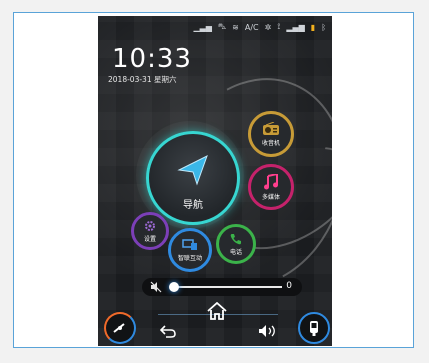 This screenshot has height=363, width=429. I want to click on settings-button: 设置, so click(150, 231).